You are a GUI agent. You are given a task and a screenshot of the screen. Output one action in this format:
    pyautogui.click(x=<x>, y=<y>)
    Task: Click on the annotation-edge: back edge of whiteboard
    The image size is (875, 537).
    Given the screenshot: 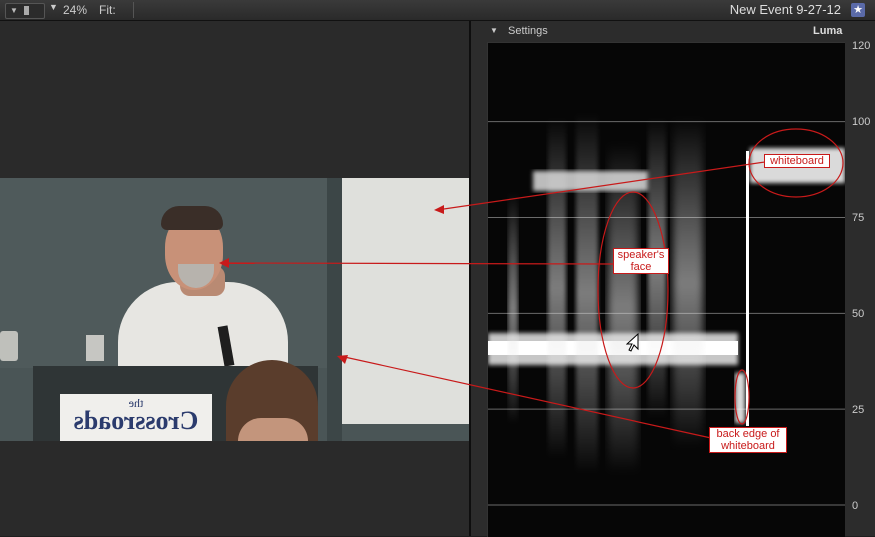 What is the action you would take?
    pyautogui.click(x=748, y=440)
    